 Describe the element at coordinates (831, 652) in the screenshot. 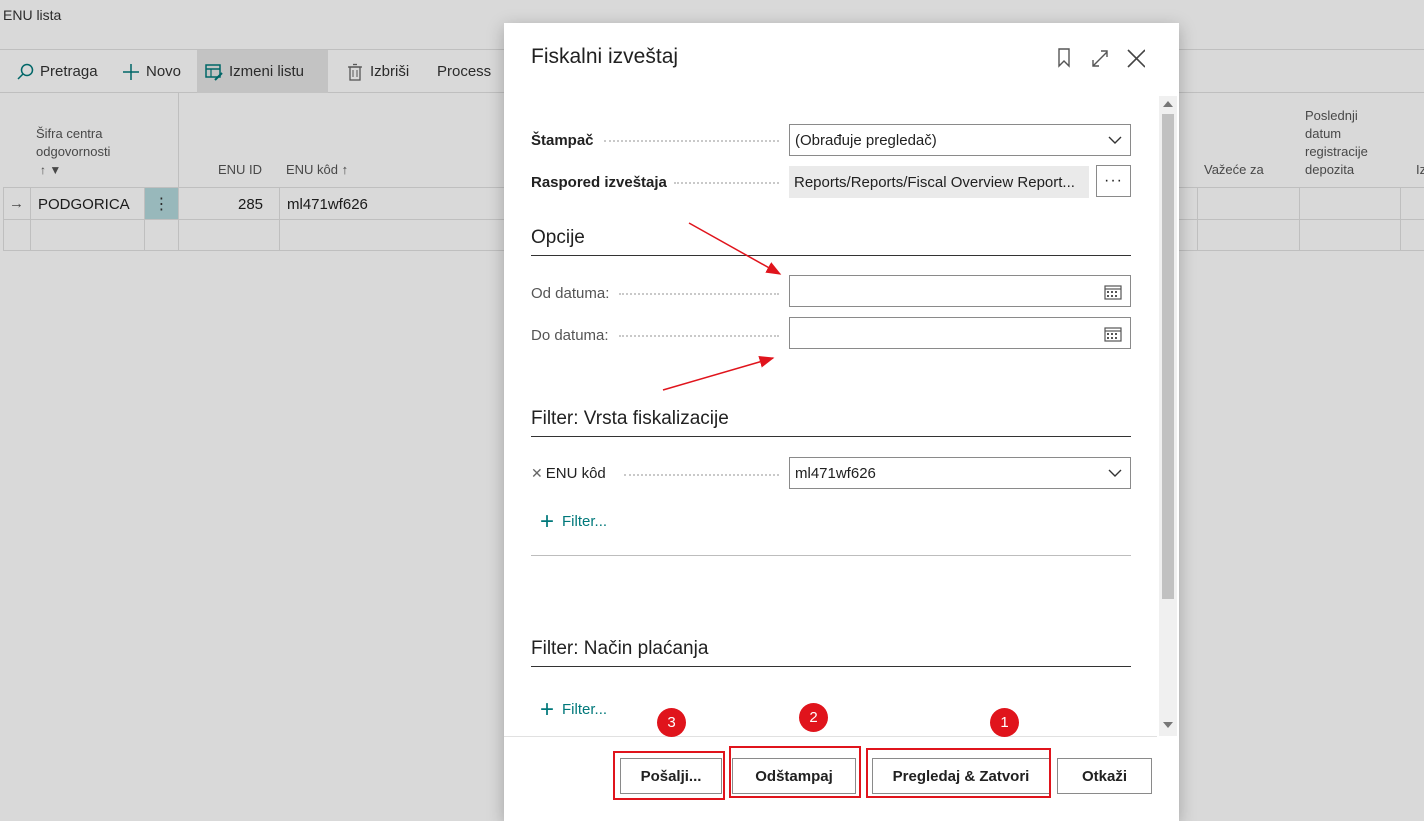

I see `filter-payment-section-header: Filter: Način plaćanja` at that location.